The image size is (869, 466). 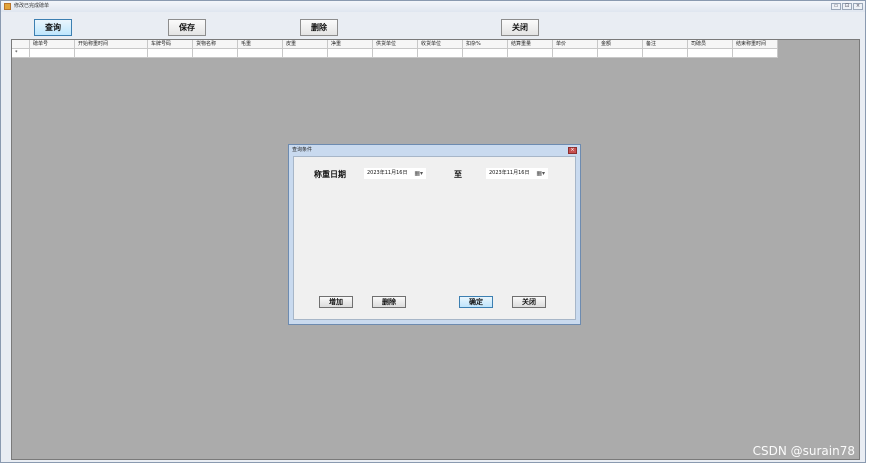 I want to click on column-header: 扣杂%, so click(x=485, y=44).